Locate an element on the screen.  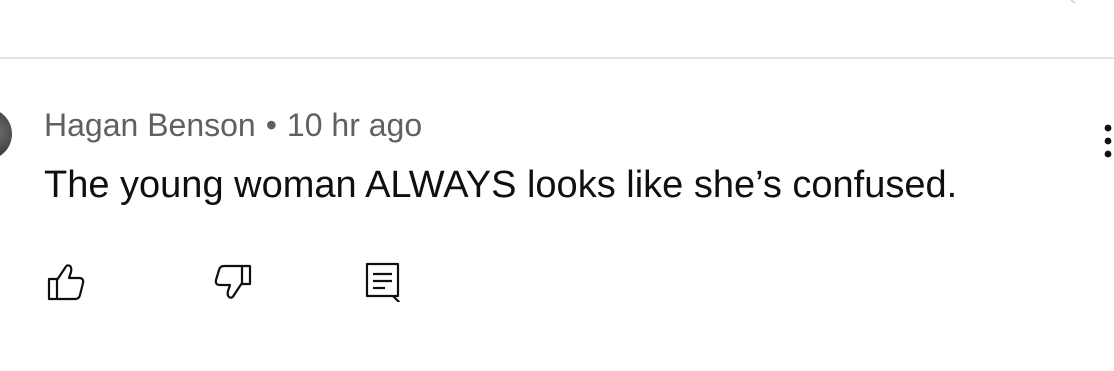
section-divider is located at coordinates (557, 58).